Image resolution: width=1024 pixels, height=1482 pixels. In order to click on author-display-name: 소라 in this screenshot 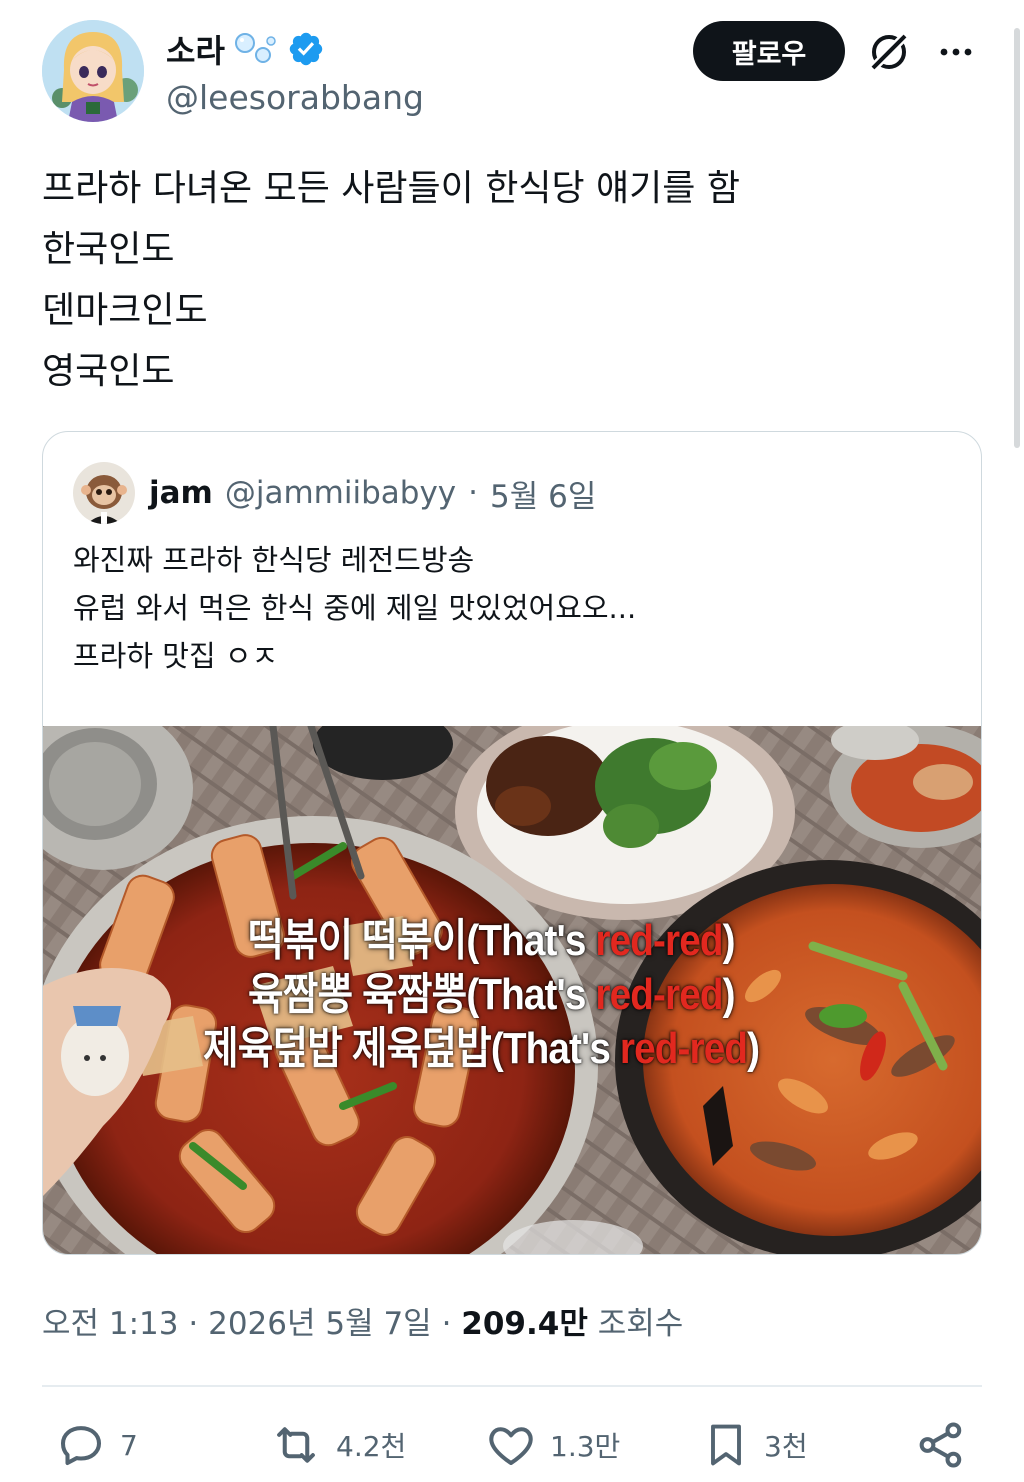, I will do `click(195, 49)`.